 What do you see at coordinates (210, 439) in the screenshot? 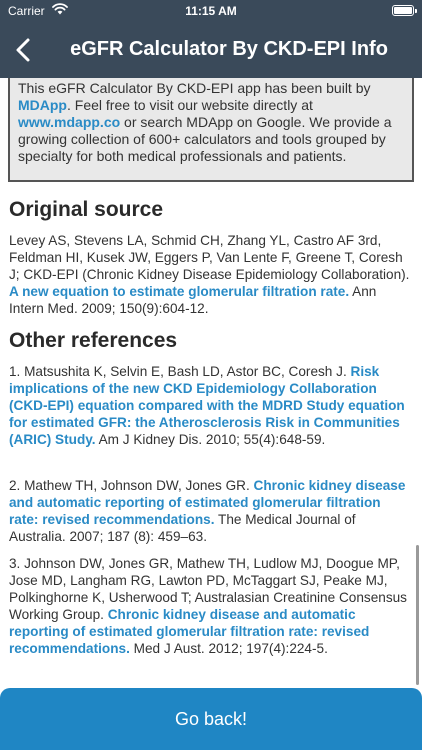
I see `reference-journal: Am J Kidney Dis. 2010; 55(4):648-59.` at bounding box center [210, 439].